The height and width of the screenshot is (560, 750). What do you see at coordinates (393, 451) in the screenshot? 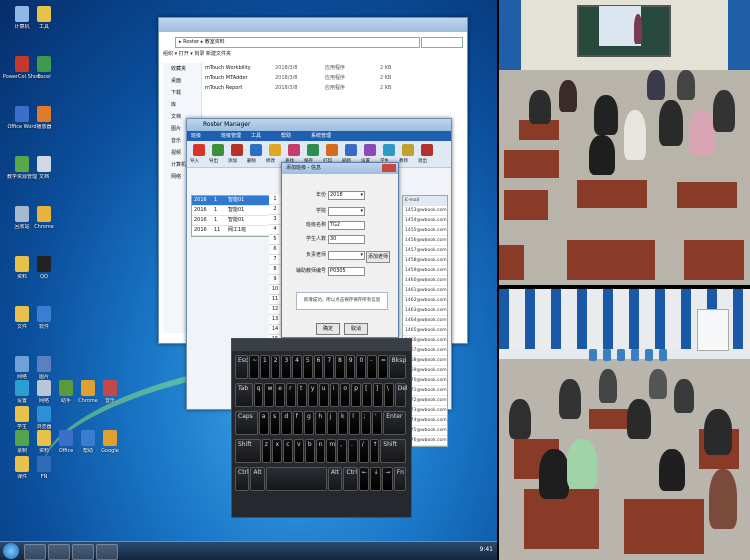
I see `key: Shift` at bounding box center [393, 451].